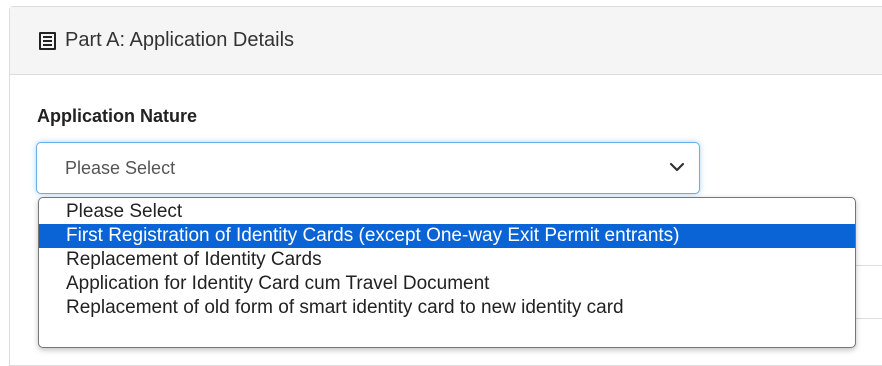  What do you see at coordinates (120, 167) in the screenshot?
I see `select-current-value: Please Select` at bounding box center [120, 167].